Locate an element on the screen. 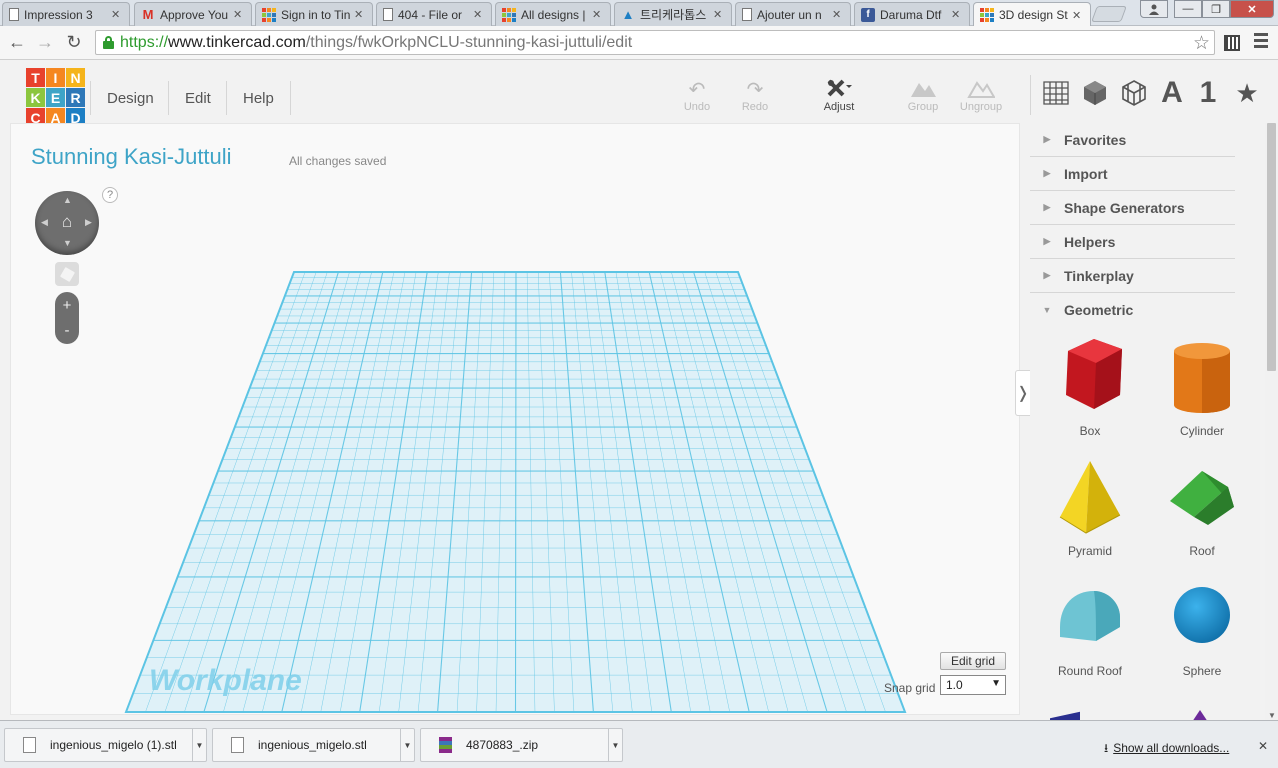  browser-tab: f Daruma Dtf ✕ is located at coordinates (912, 14).